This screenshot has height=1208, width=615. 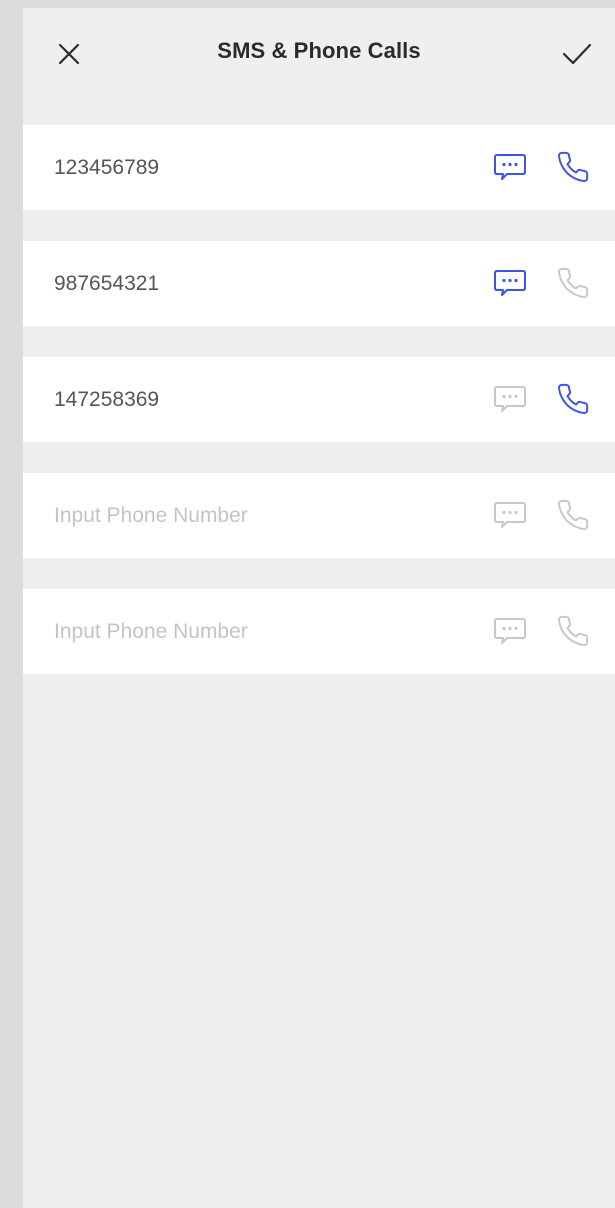 I want to click on confirm-button, so click(x=577, y=54).